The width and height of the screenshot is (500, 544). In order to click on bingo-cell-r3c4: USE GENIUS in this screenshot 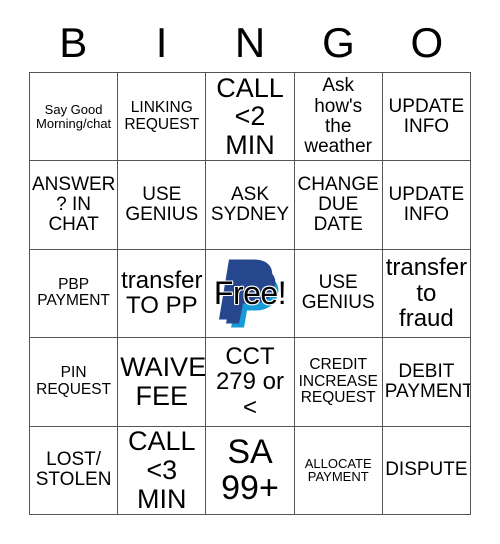, I will do `click(338, 294)`.